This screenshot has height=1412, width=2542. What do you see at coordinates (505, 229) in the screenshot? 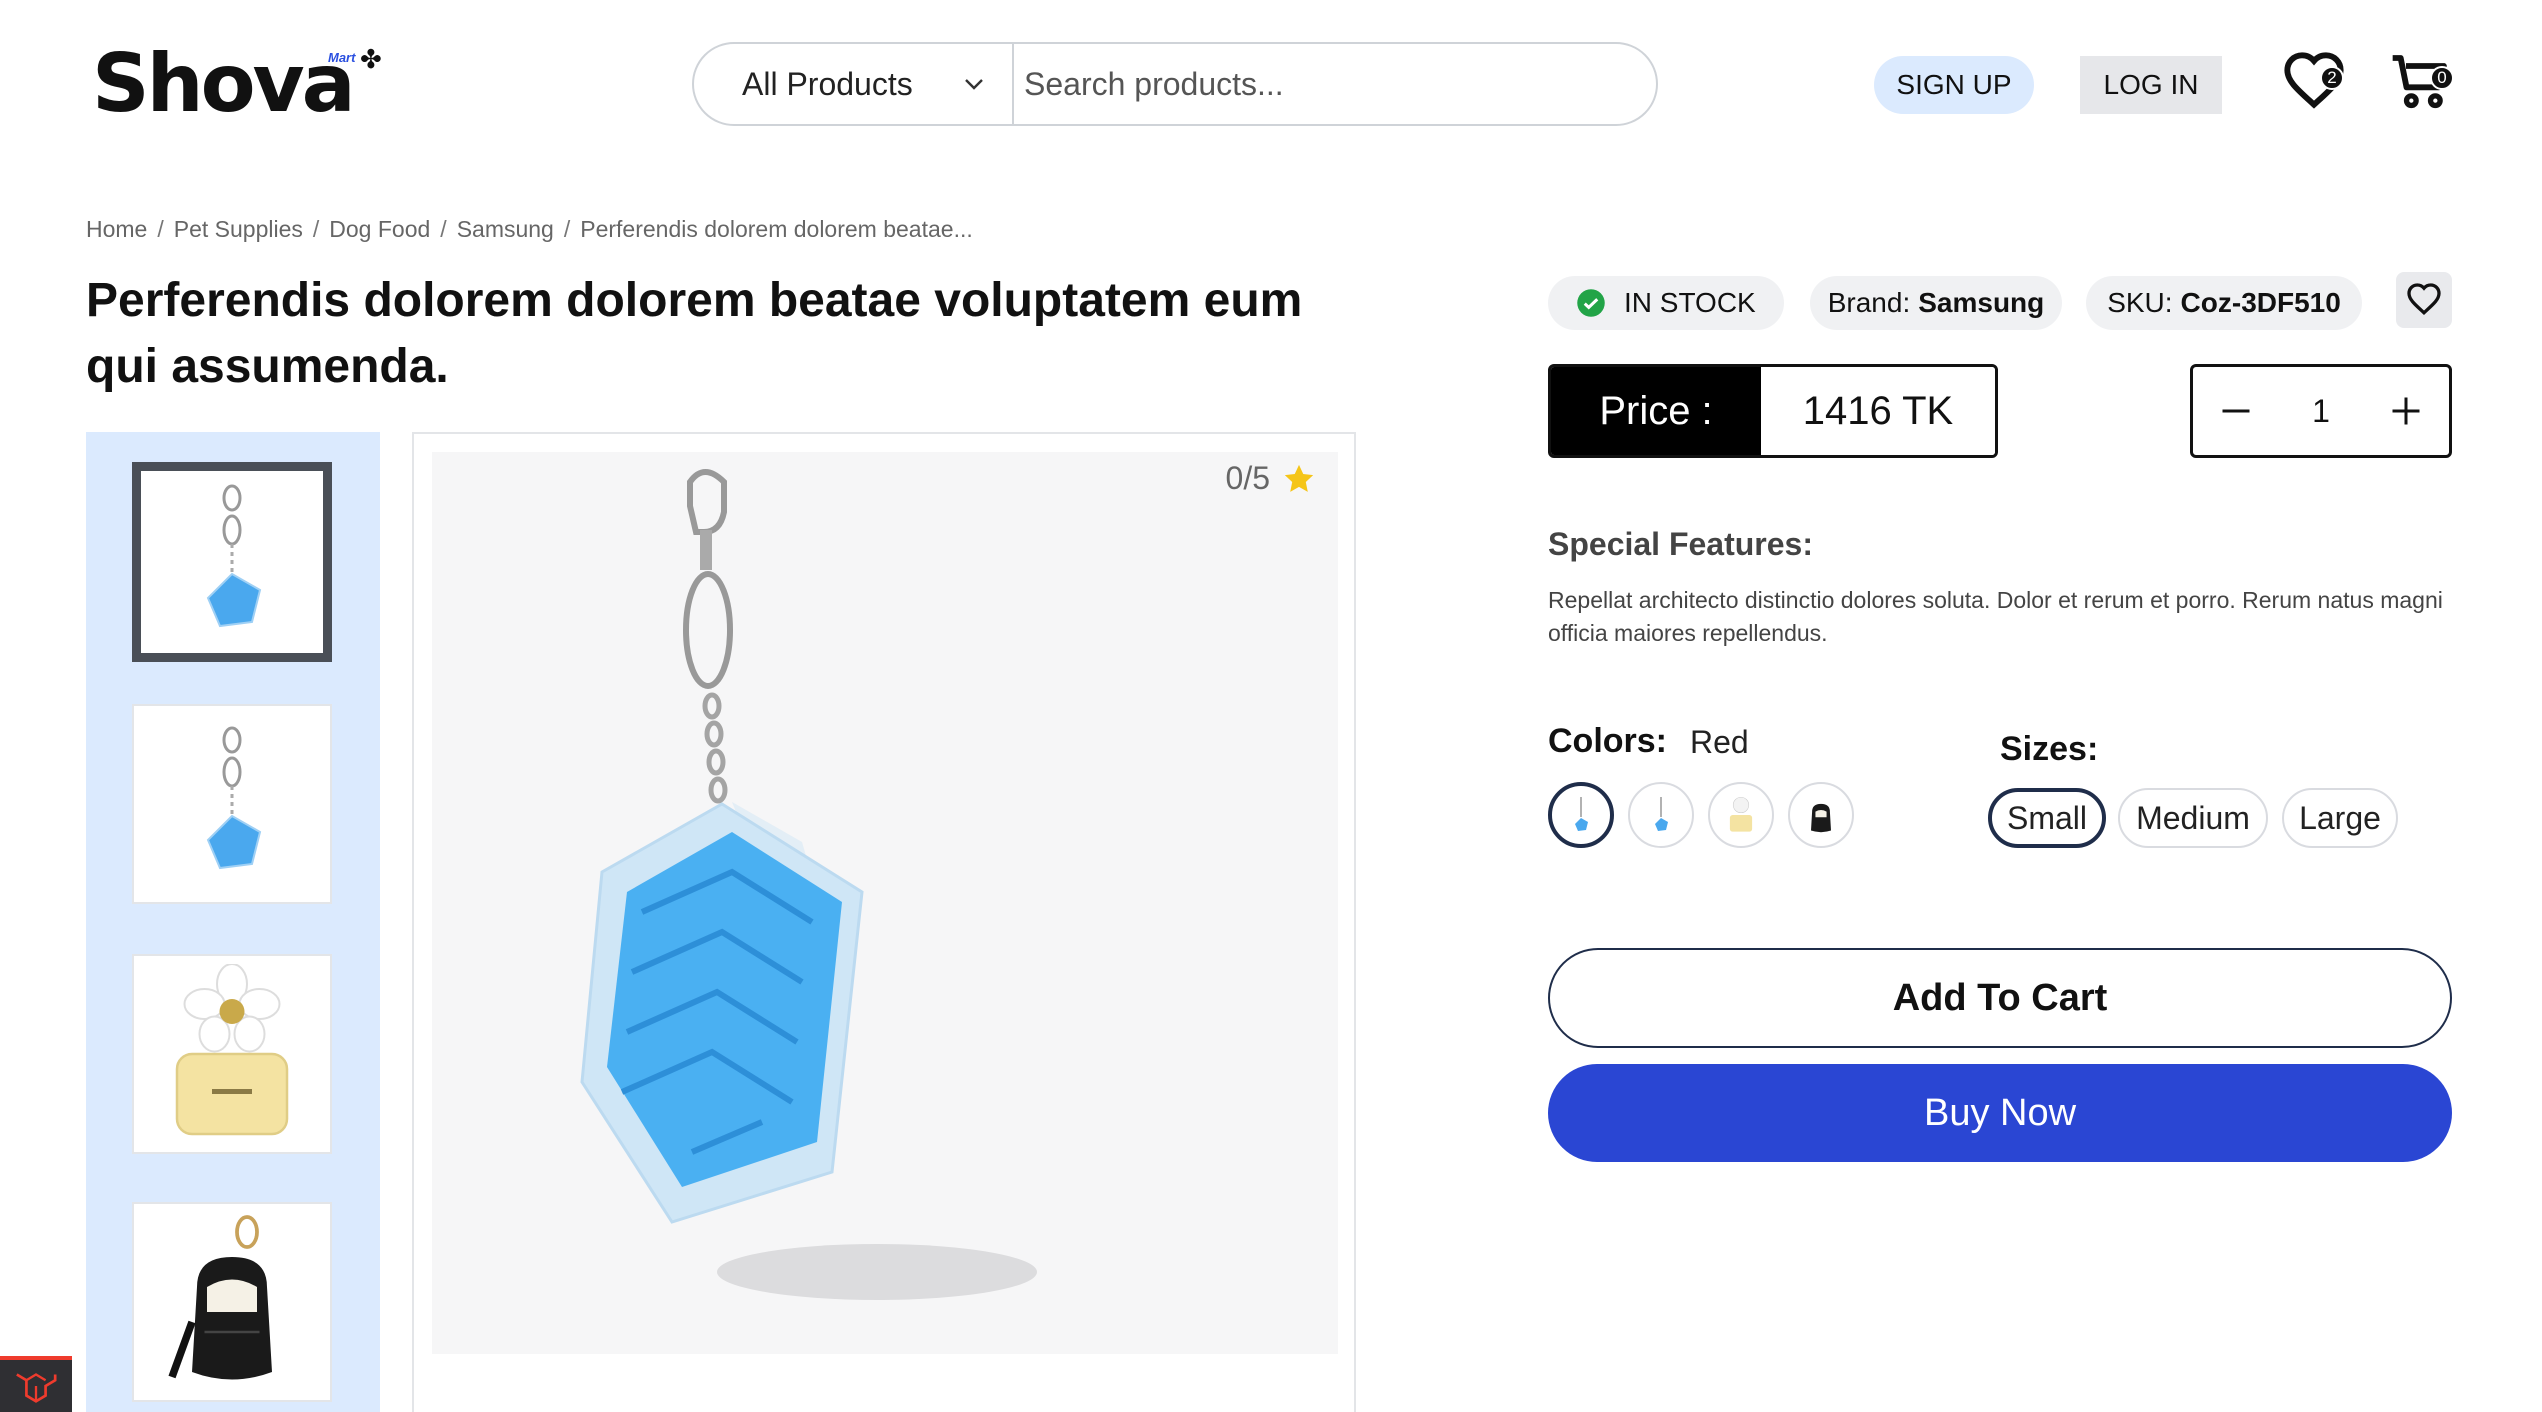
I see `breadcrumb-samsung: Samsung` at bounding box center [505, 229].